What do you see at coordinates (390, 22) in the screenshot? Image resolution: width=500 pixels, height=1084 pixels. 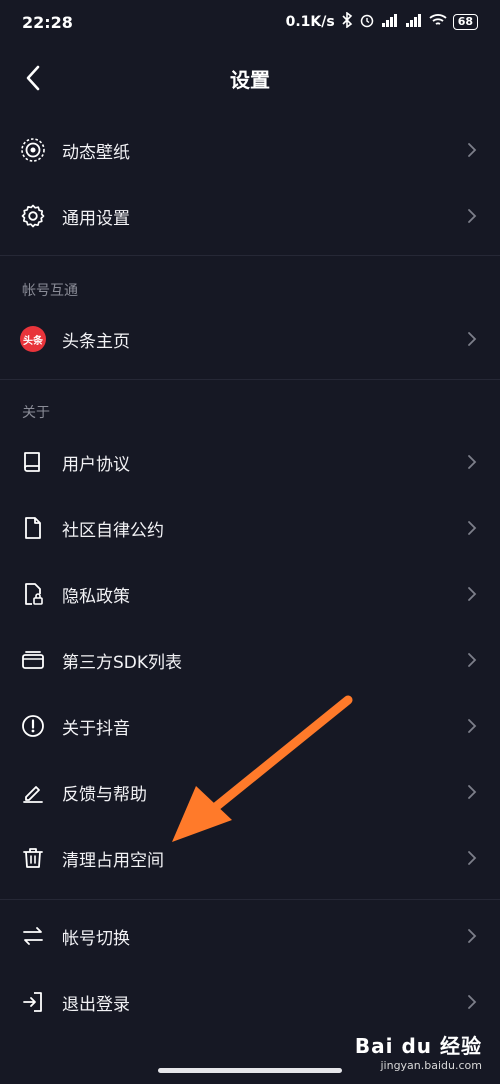 I see `signal-icon` at bounding box center [390, 22].